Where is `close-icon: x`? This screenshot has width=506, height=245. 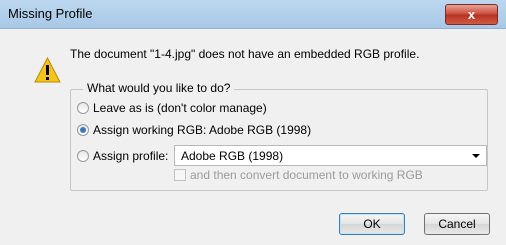
close-icon: x is located at coordinates (471, 14).